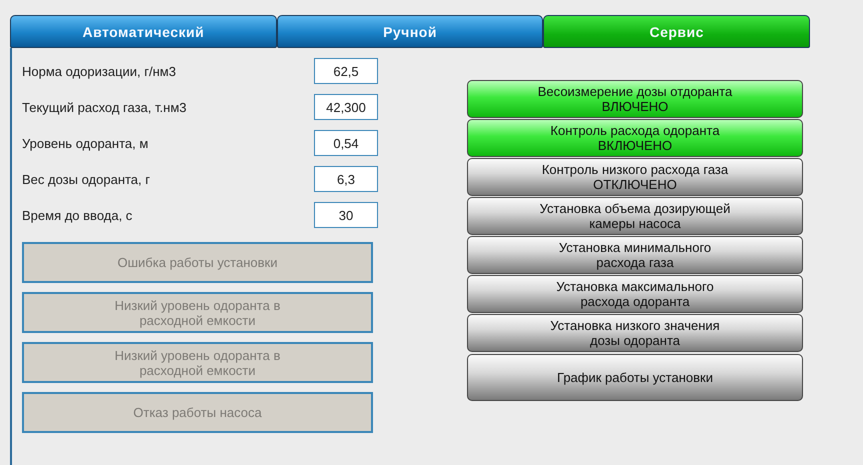  What do you see at coordinates (410, 31) in the screenshot?
I see `mode-tab: Ручной` at bounding box center [410, 31].